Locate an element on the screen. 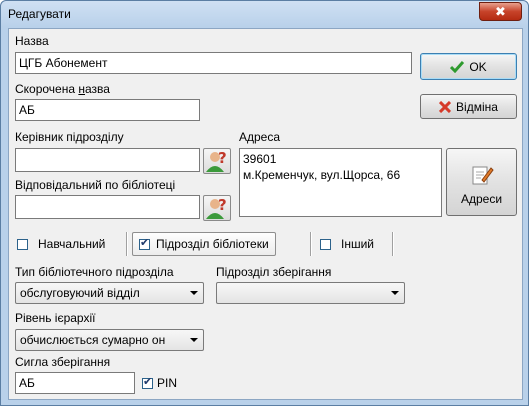 The image size is (529, 406). library-unit-checkbox is located at coordinates (144, 243).